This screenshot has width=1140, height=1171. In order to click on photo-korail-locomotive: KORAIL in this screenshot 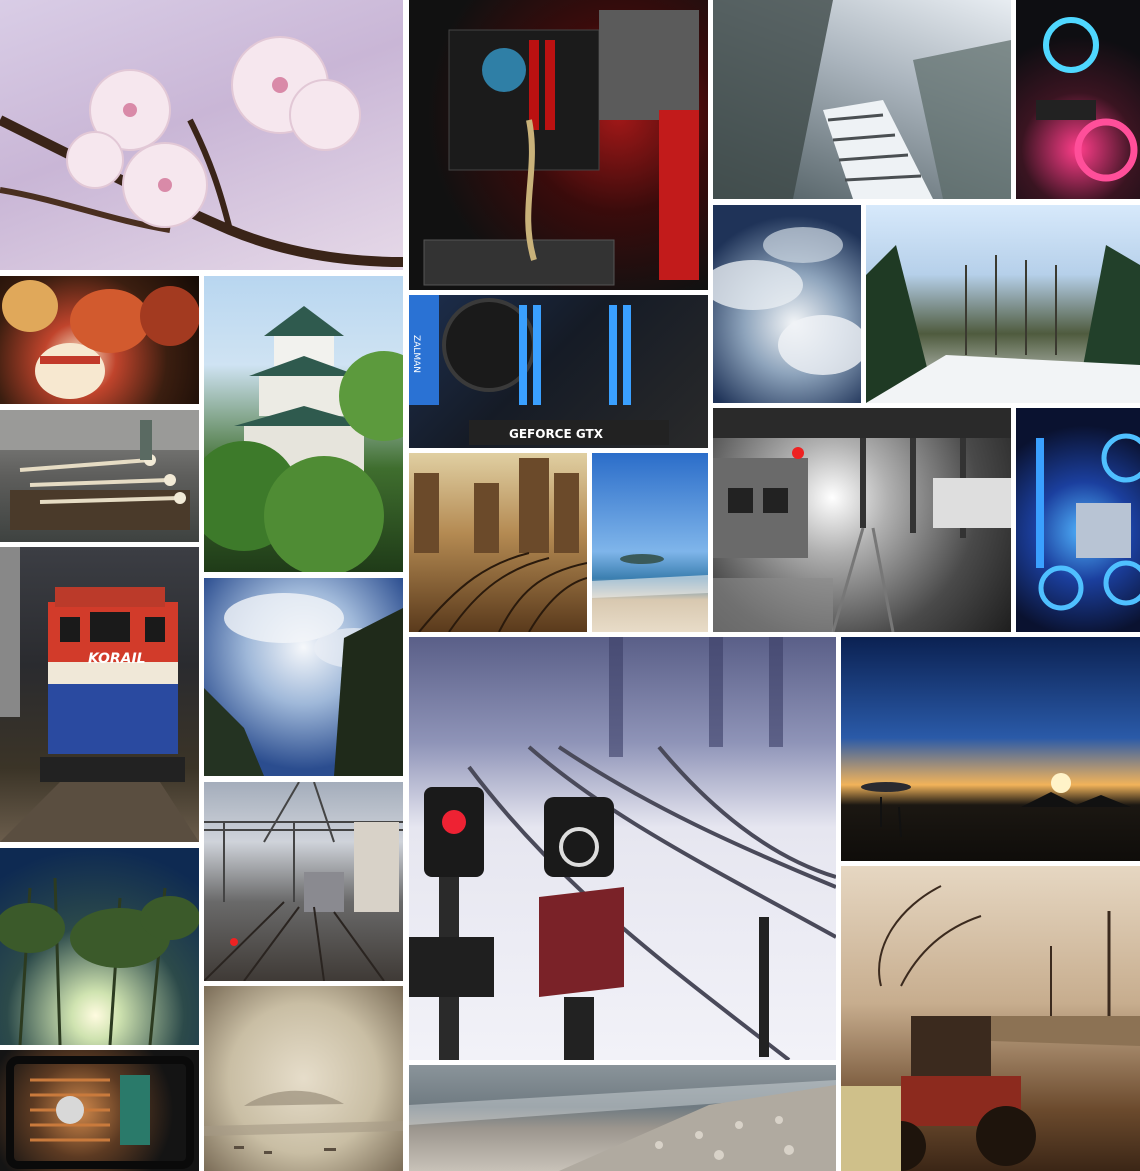, I will do `click(99, 694)`.